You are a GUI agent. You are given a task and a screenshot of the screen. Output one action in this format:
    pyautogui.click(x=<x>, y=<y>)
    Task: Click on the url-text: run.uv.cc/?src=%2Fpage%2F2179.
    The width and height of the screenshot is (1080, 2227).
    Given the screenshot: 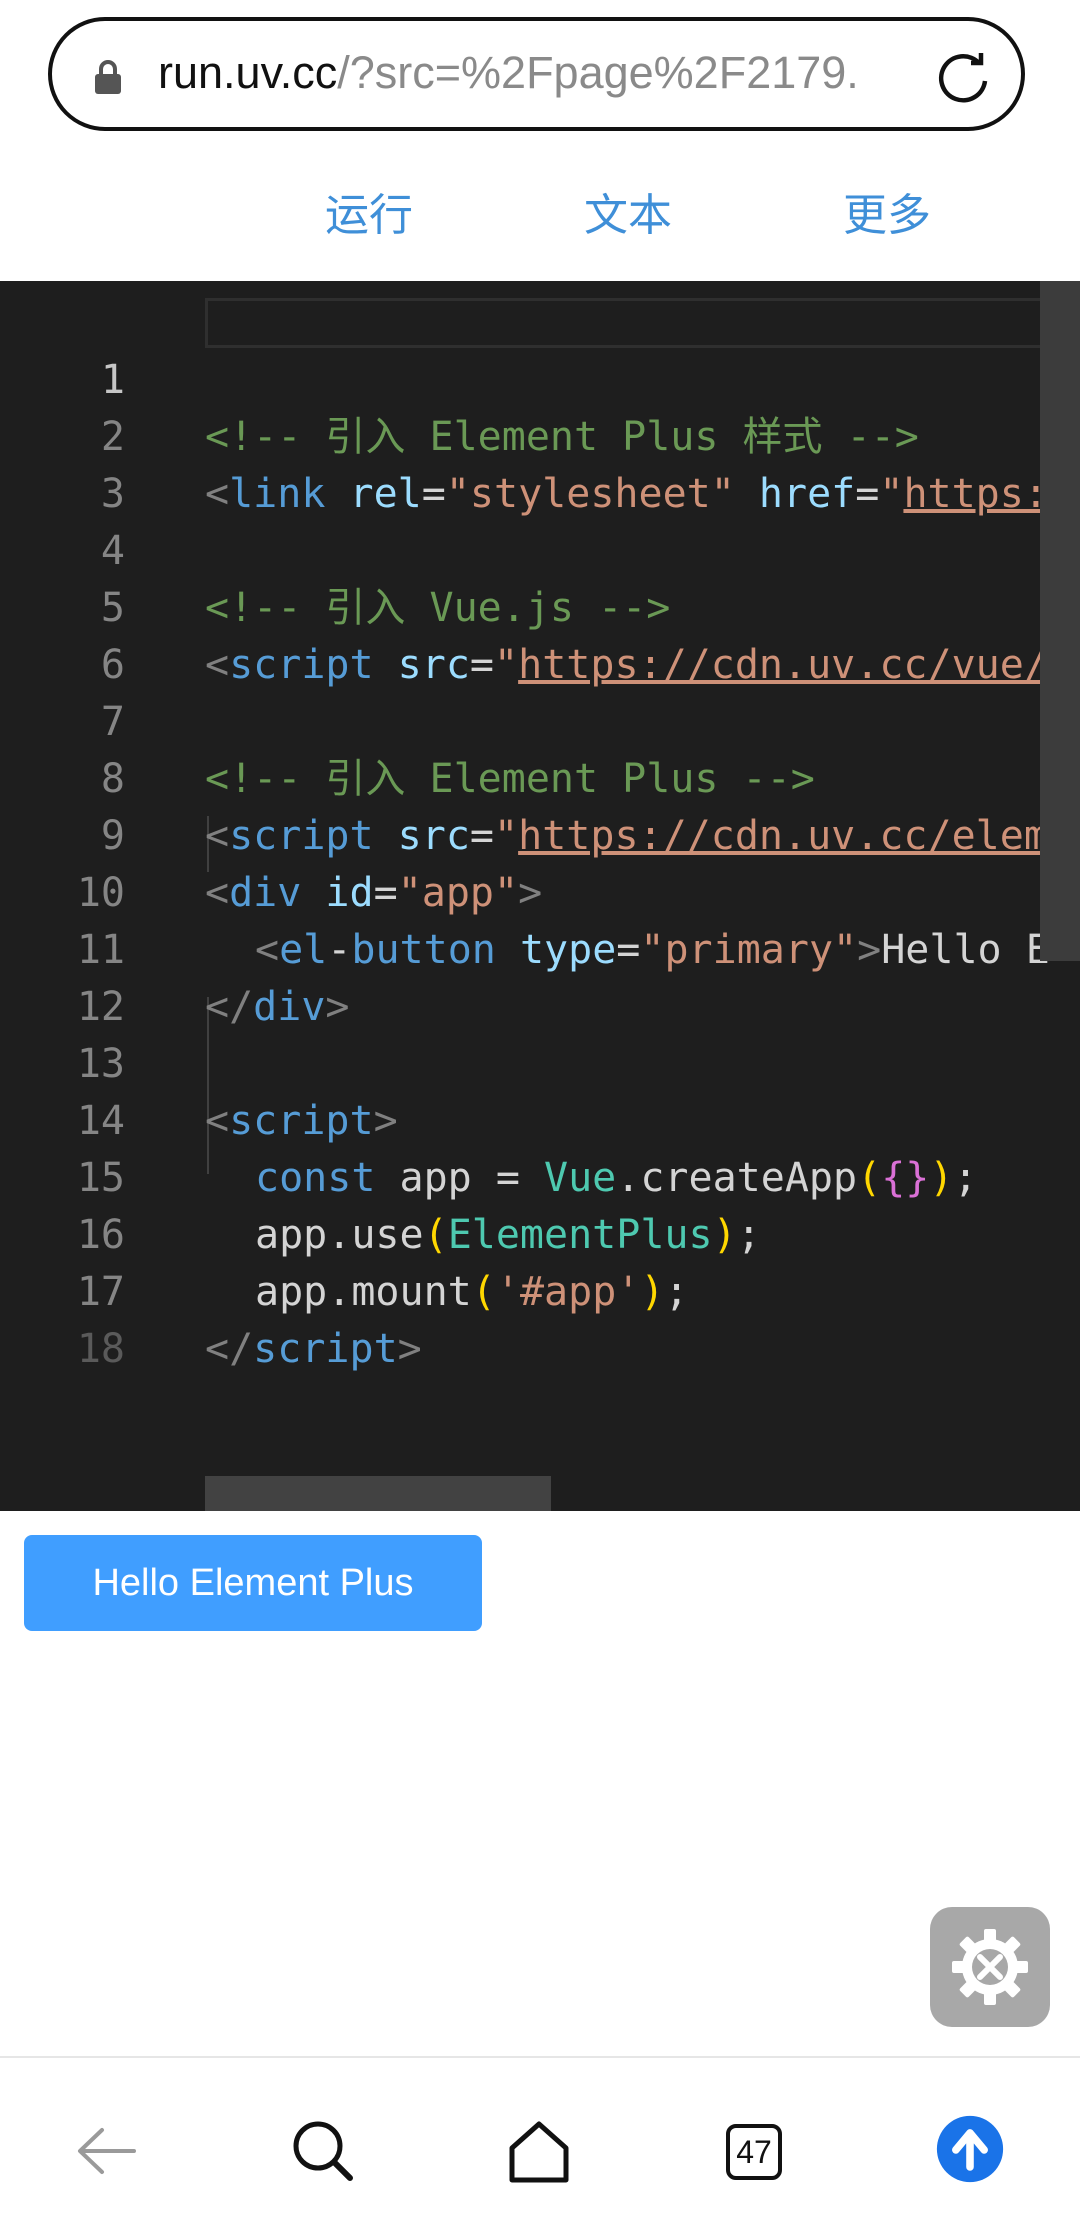 What is the action you would take?
    pyautogui.click(x=548, y=73)
    